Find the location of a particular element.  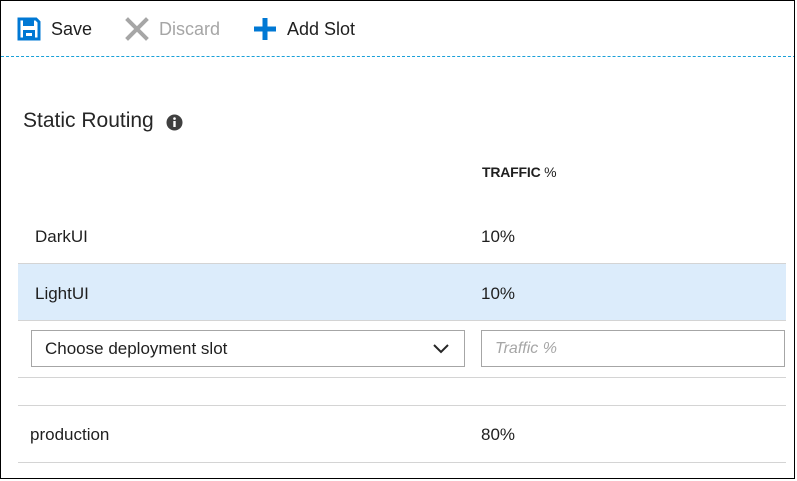

section-title: Static Routing is located at coordinates (103, 121).